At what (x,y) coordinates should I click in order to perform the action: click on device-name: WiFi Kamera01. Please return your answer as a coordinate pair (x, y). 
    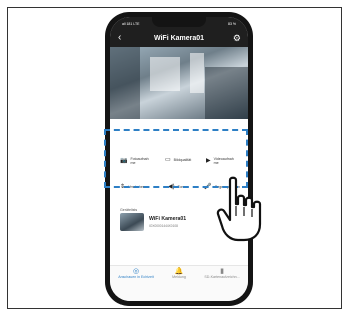
    Looking at the image, I should click on (168, 219).